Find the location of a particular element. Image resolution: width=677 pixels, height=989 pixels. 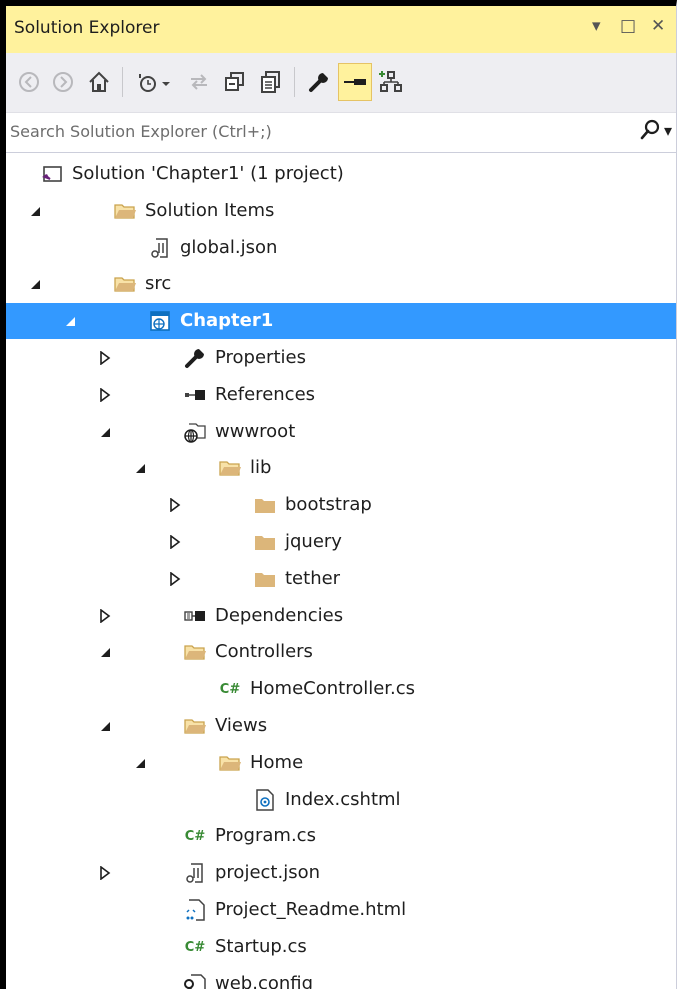

preview-icon is located at coordinates (355, 82).